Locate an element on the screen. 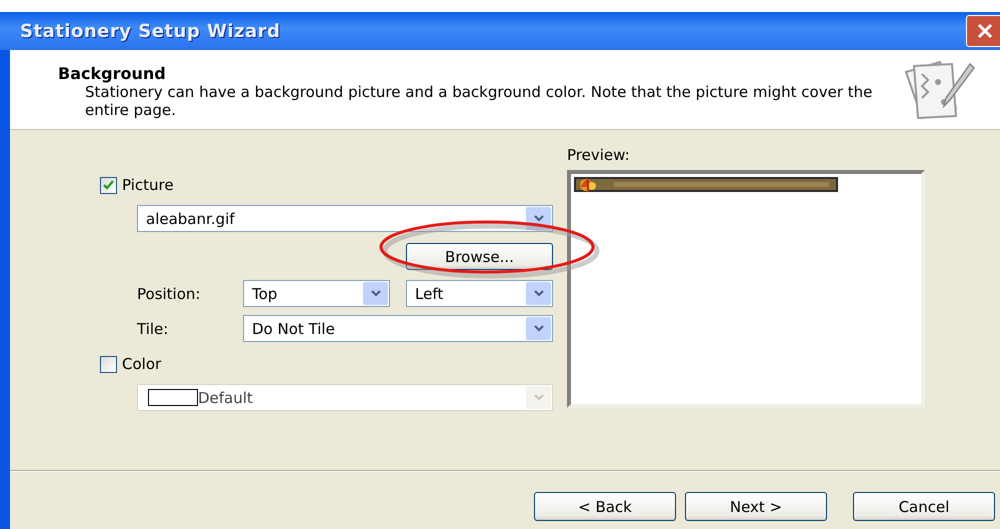  page-heading: Background is located at coordinates (112, 73).